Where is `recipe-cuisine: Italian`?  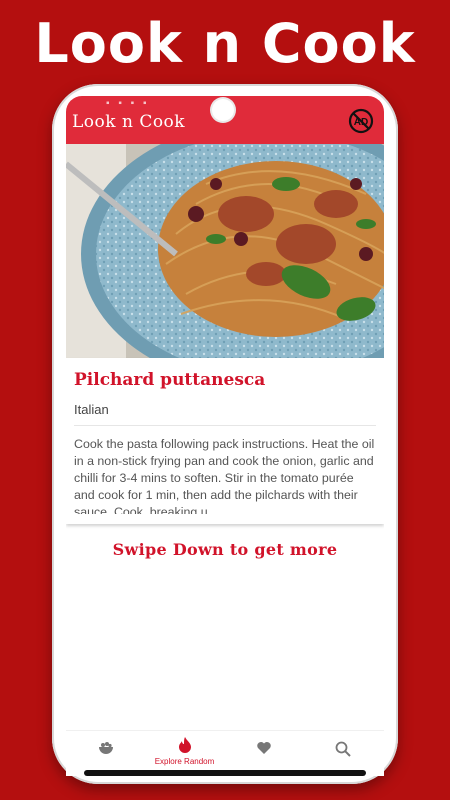 recipe-cuisine: Italian is located at coordinates (91, 409).